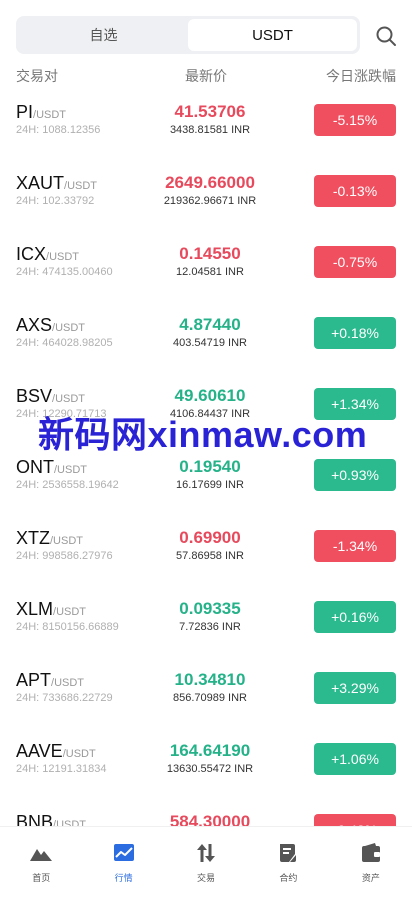 The height and width of the screenshot is (915, 412). What do you see at coordinates (210, 395) in the screenshot?
I see `last-price: 49.60610` at bounding box center [210, 395].